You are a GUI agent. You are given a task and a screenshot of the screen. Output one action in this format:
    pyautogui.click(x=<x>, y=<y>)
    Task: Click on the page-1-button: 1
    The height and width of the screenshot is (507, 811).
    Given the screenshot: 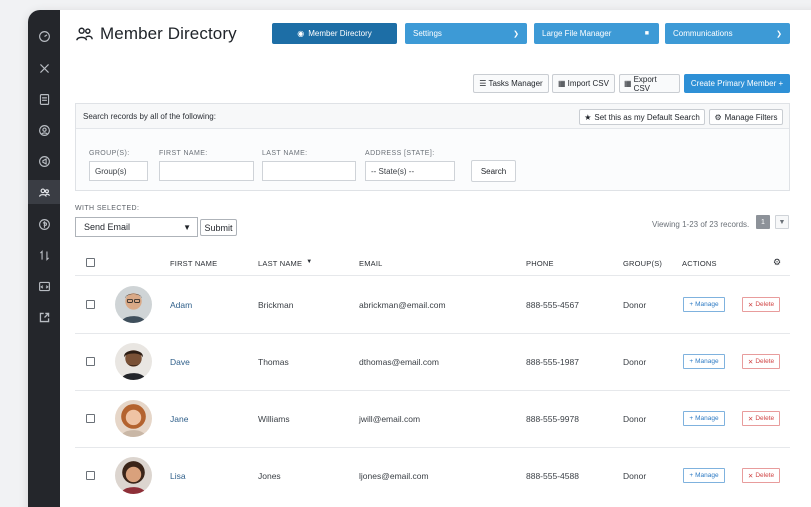 What is the action you would take?
    pyautogui.click(x=763, y=222)
    